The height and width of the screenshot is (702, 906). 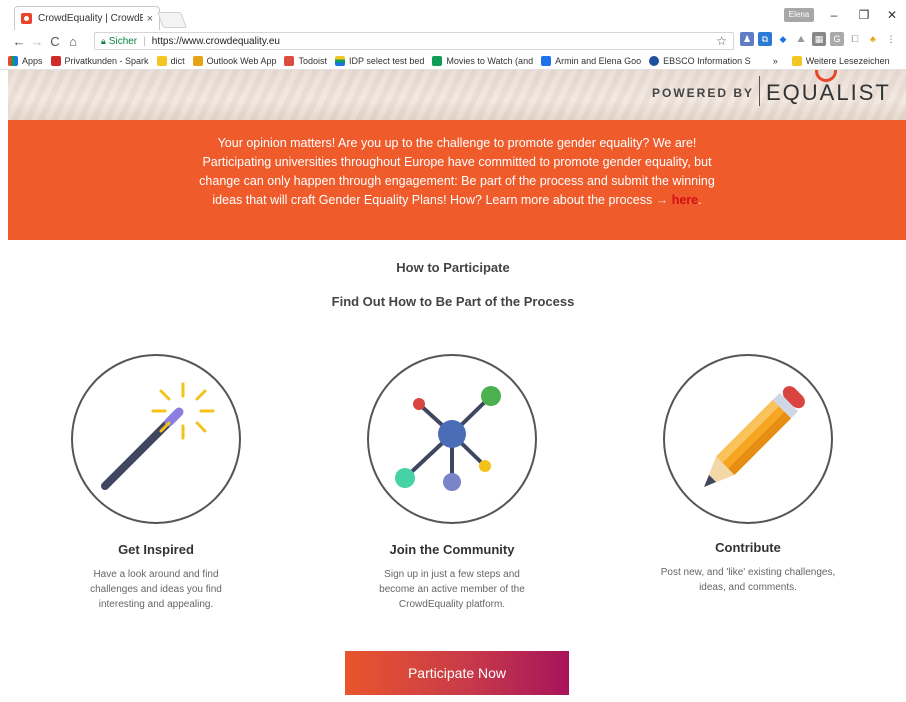 I want to click on bookmark-item: Todoist, so click(x=305, y=60).